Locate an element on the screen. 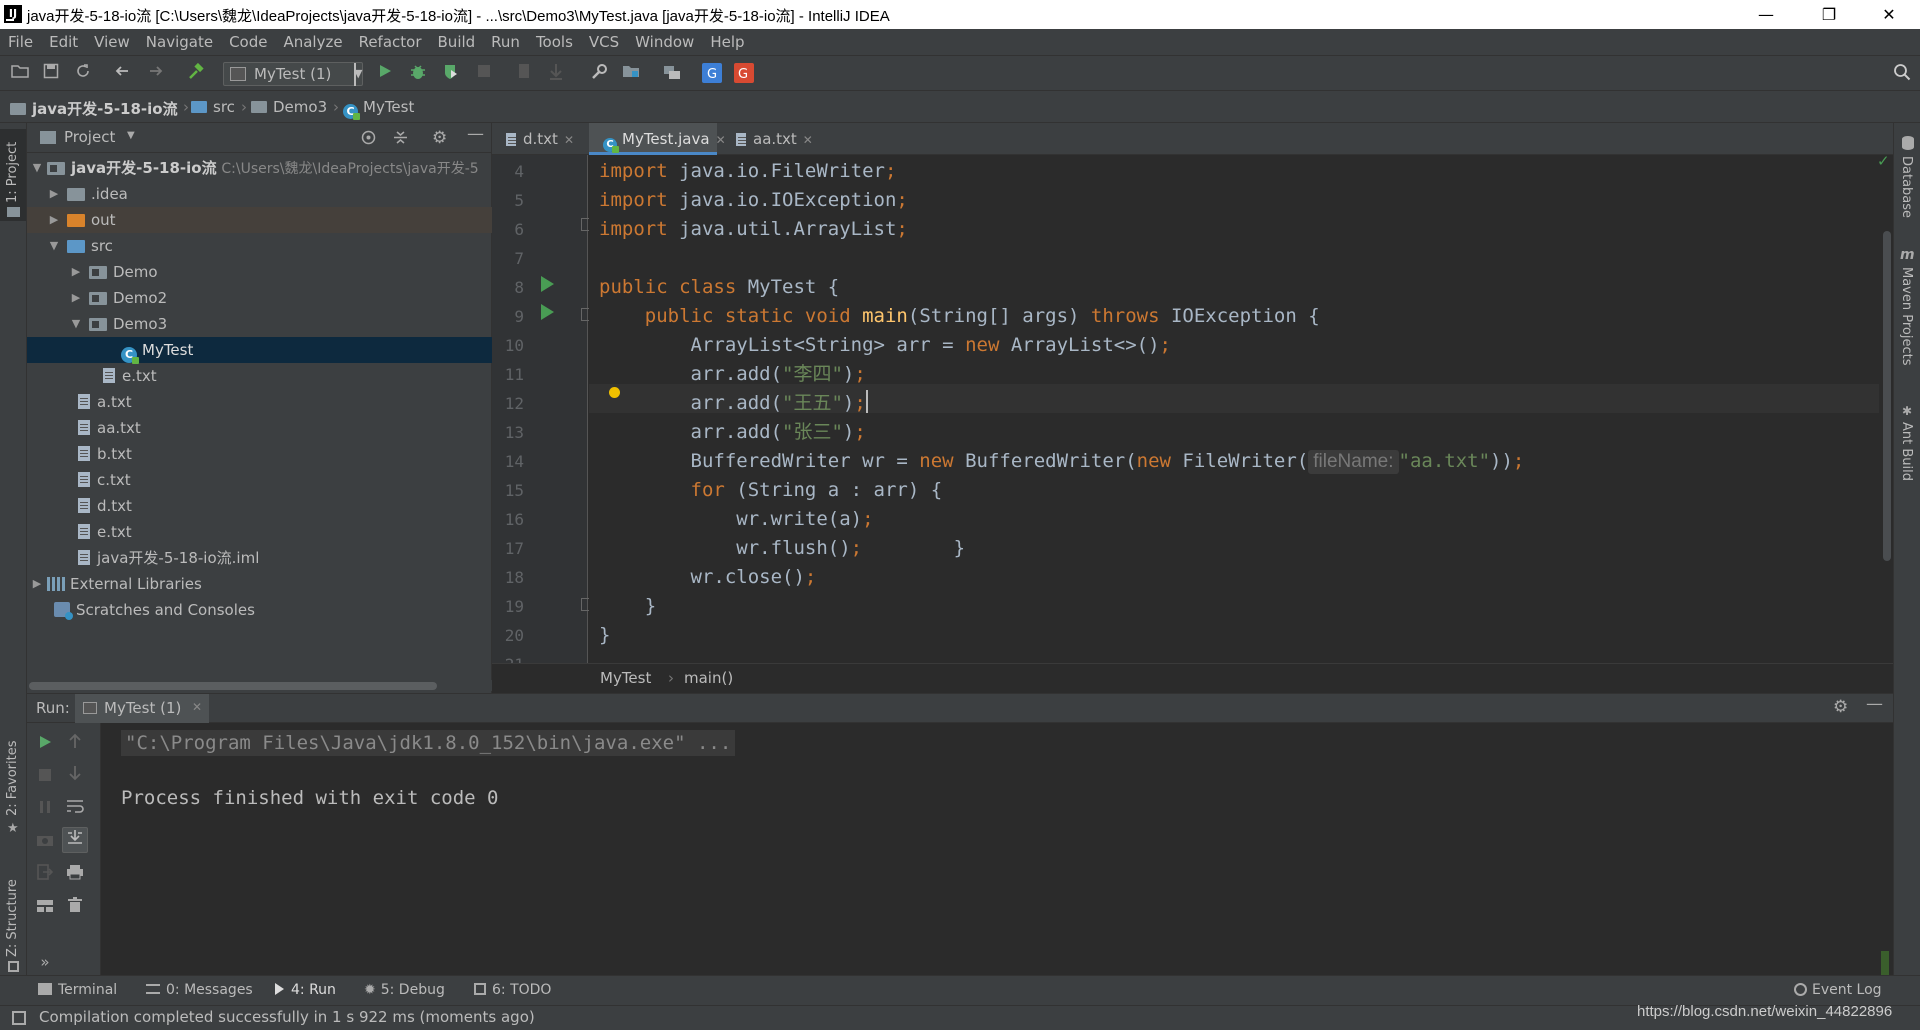  inspection-ok-check-icon: ✓ is located at coordinates (1883, 161).